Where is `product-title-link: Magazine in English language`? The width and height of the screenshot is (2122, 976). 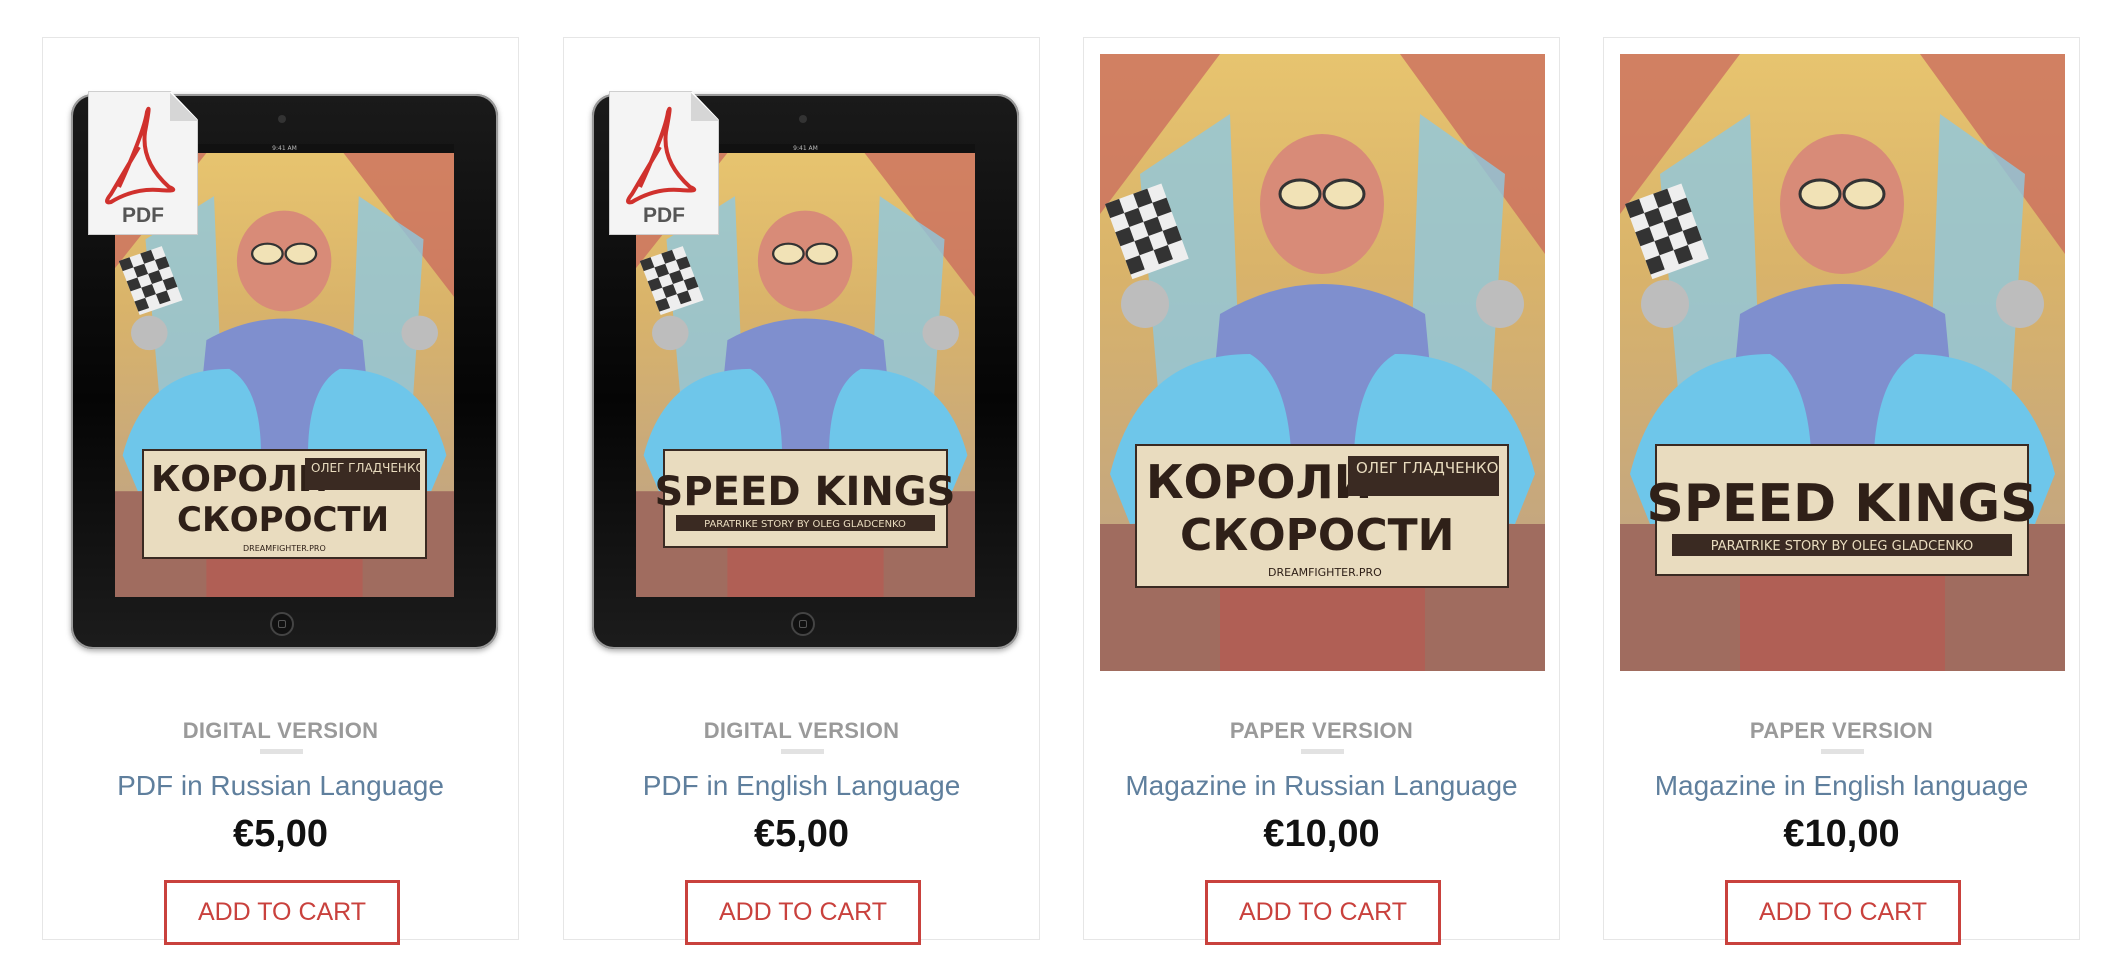 product-title-link: Magazine in English language is located at coordinates (1841, 786).